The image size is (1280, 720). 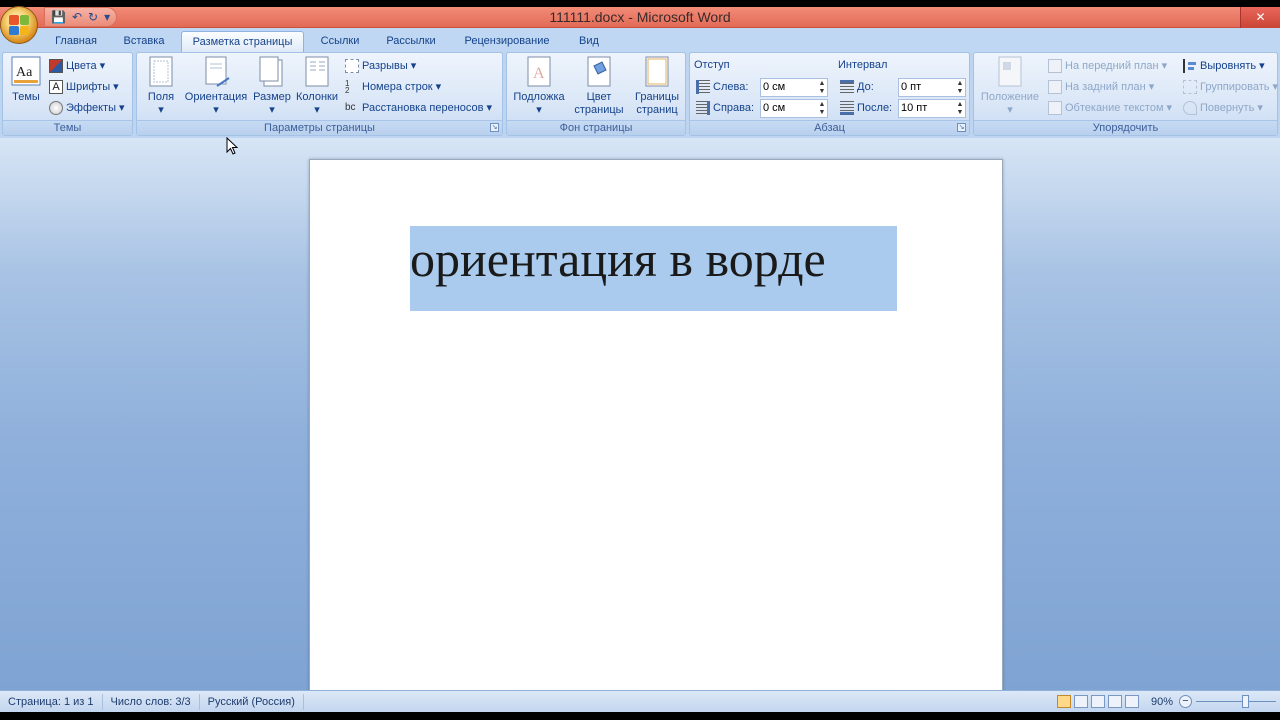 I want to click on themes-button: Aa Темы, so click(x=26, y=80).